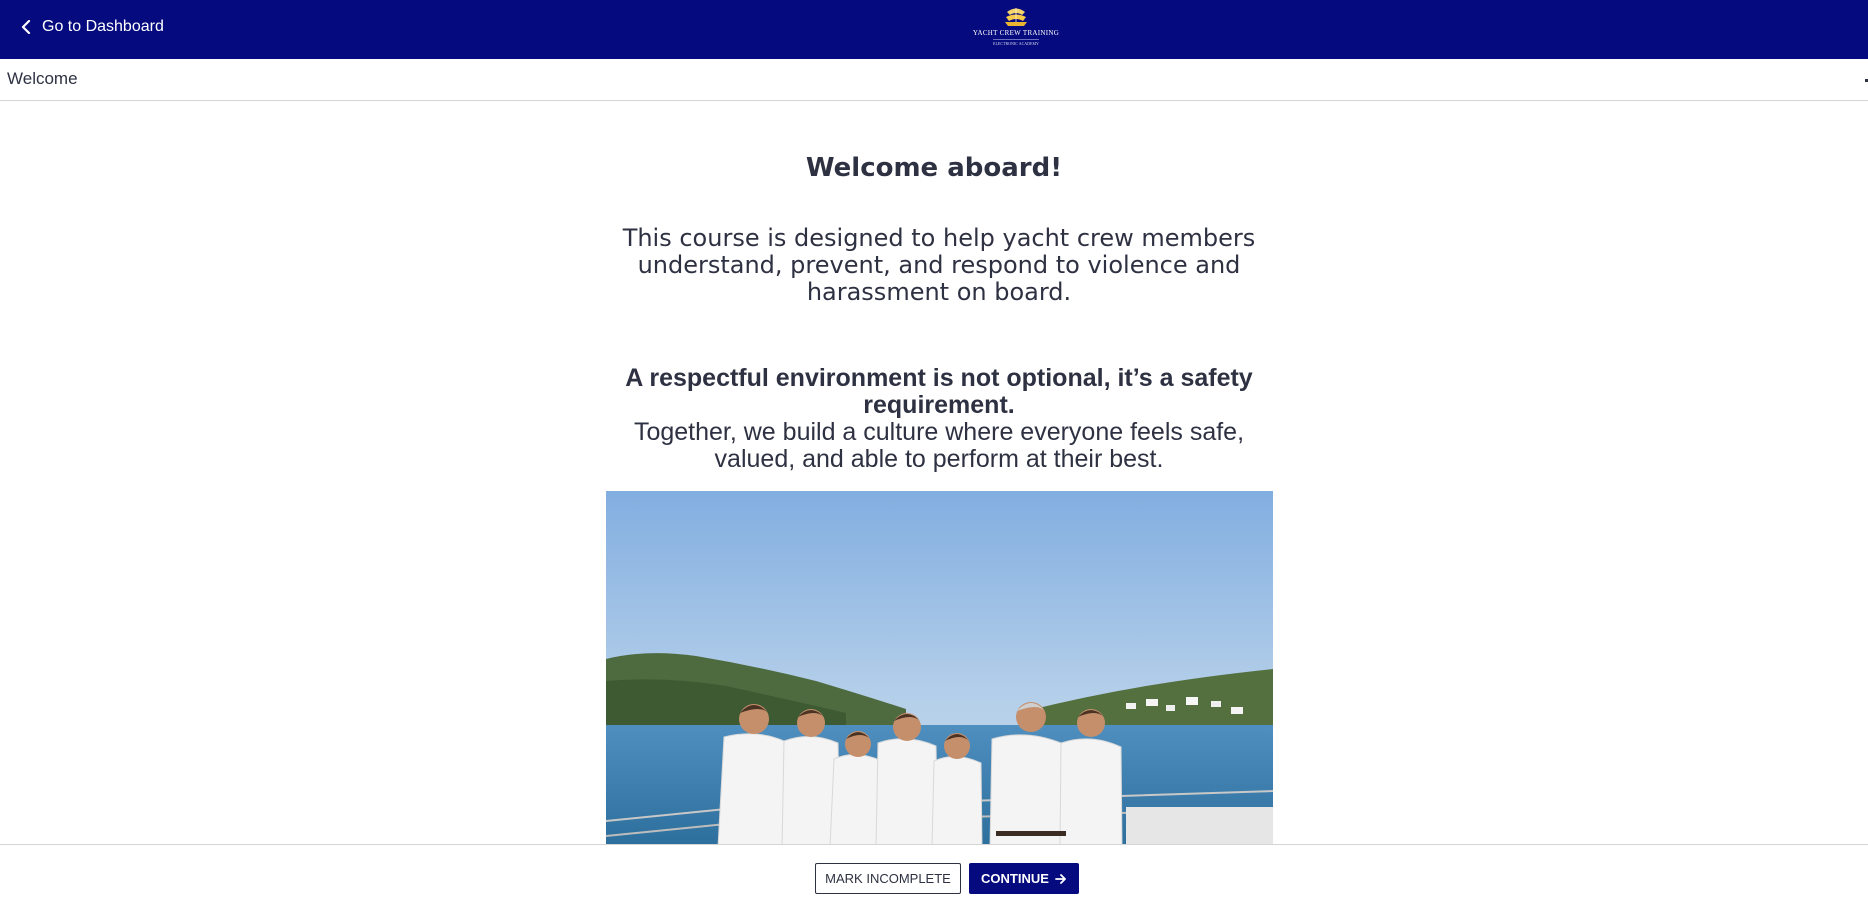 The image size is (1868, 904). What do you see at coordinates (1016, 17) in the screenshot?
I see `ship-logo-icon` at bounding box center [1016, 17].